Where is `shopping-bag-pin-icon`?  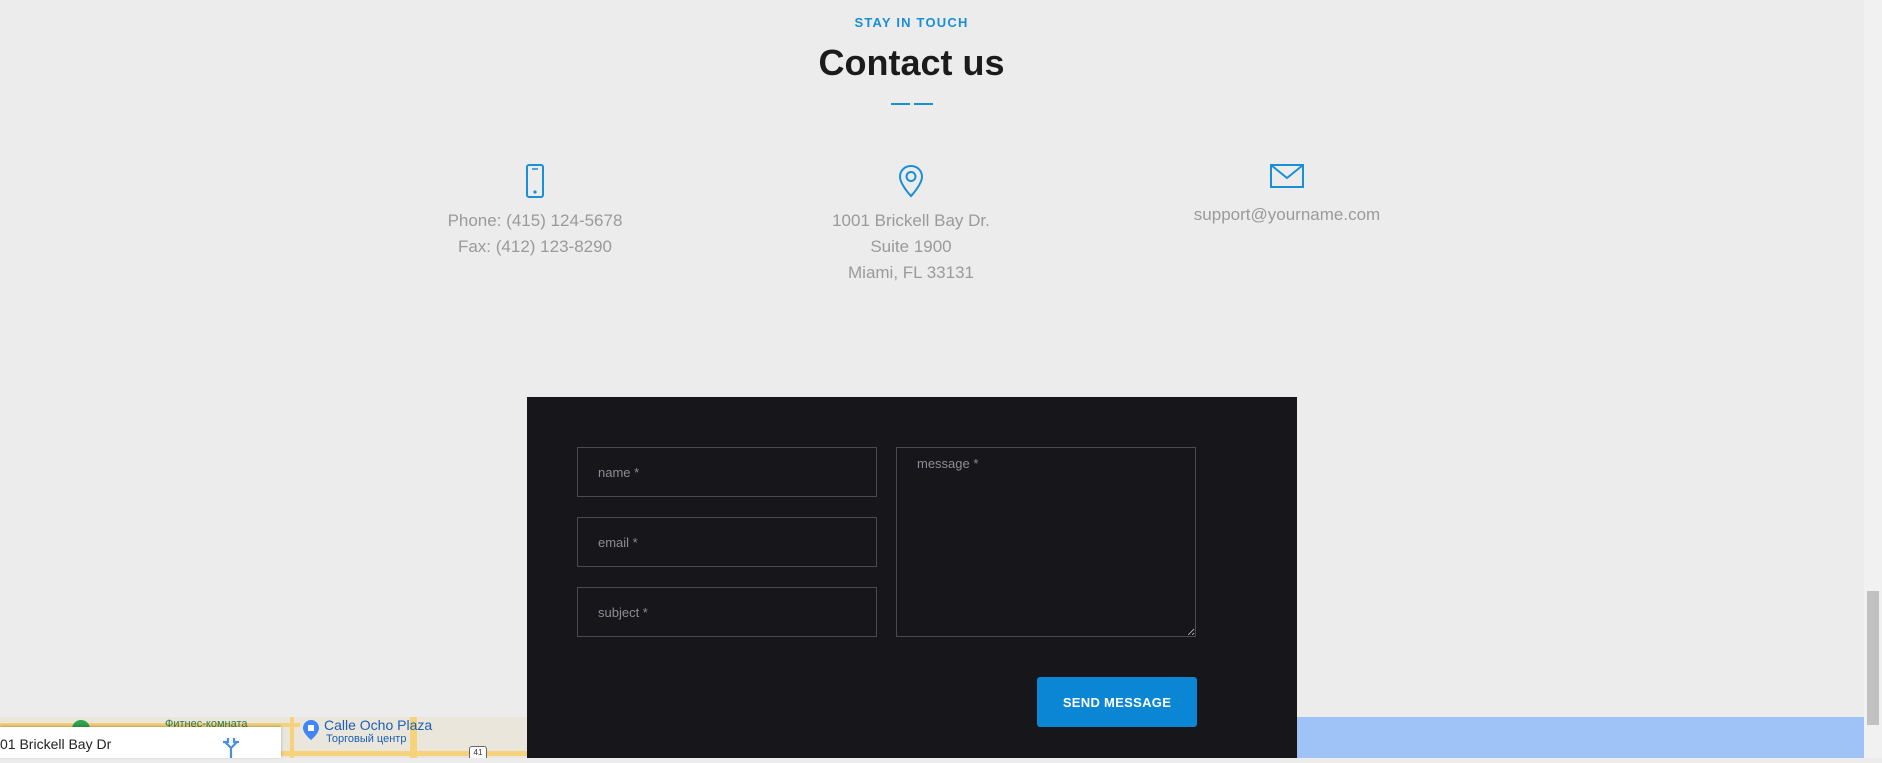 shopping-bag-pin-icon is located at coordinates (311, 732).